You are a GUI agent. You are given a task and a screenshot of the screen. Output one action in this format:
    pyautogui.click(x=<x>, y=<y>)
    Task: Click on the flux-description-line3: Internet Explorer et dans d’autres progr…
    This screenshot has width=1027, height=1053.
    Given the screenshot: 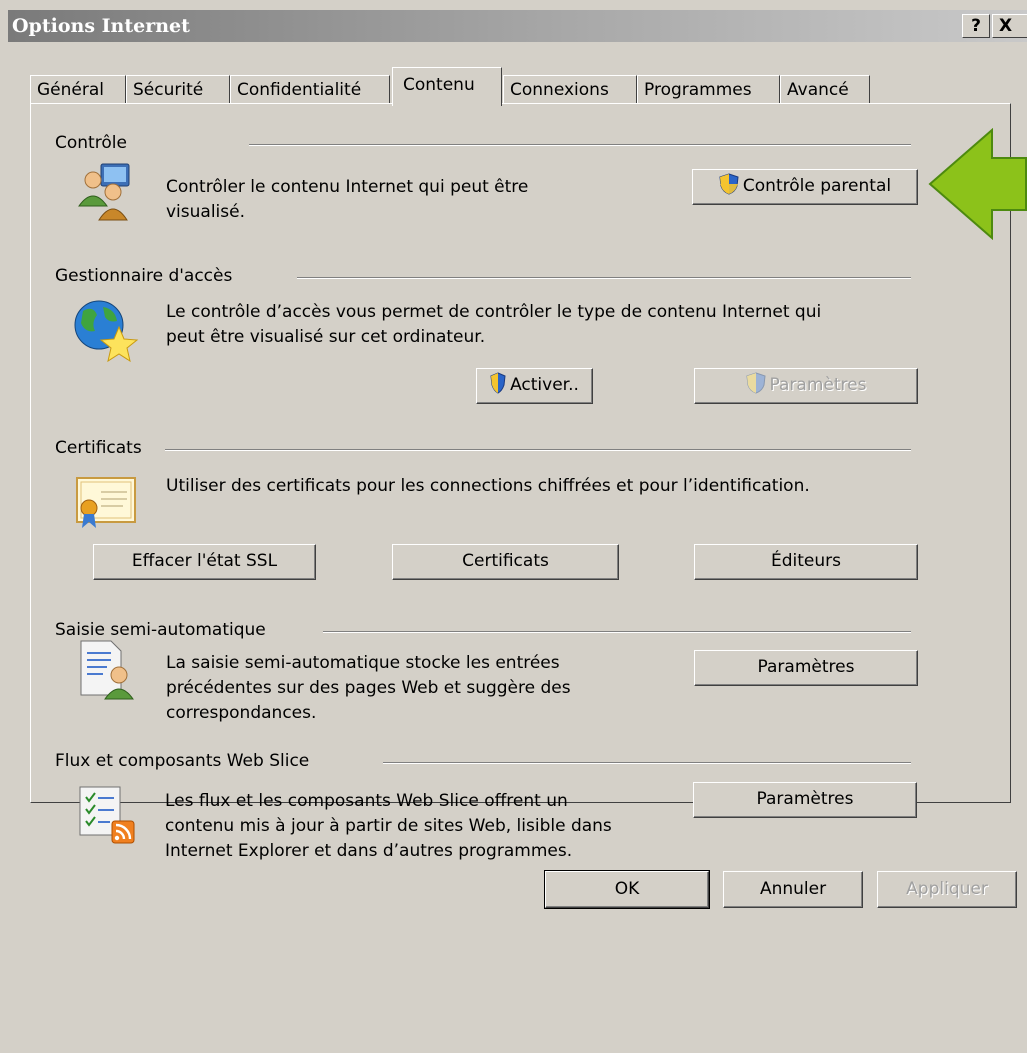 What is the action you would take?
    pyautogui.click(x=369, y=851)
    